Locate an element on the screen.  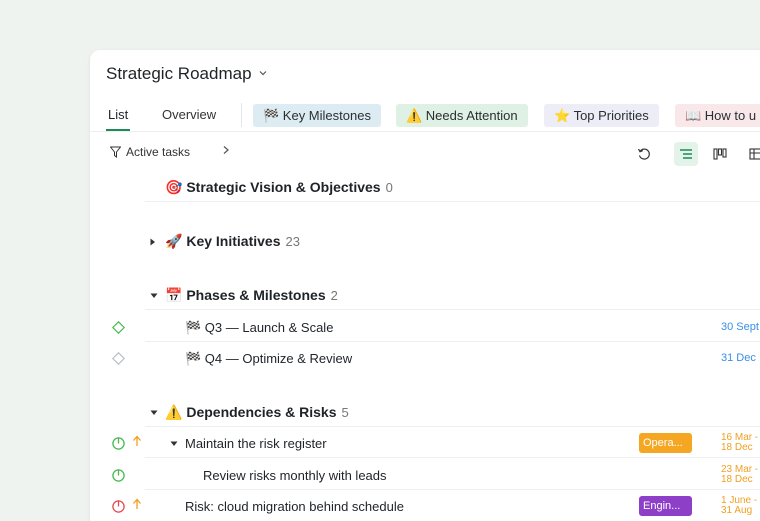
task-title: Risk: cloud migration behind schedule is located at coordinates (294, 506).